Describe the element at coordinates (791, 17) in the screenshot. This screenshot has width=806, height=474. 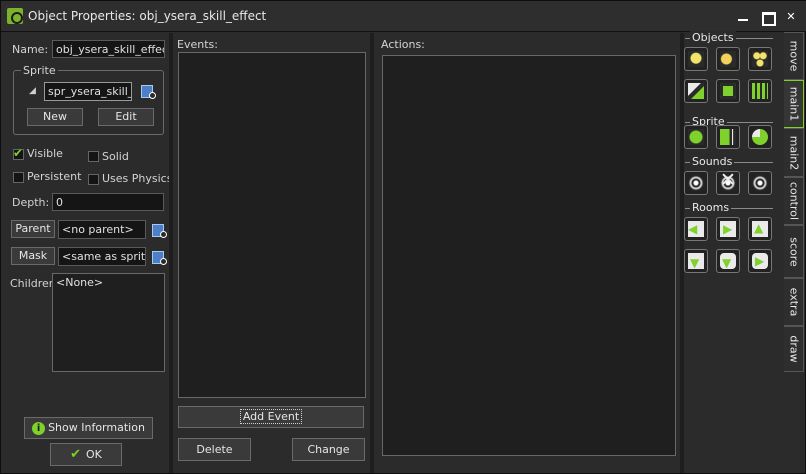
I see `close-button: ✕` at that location.